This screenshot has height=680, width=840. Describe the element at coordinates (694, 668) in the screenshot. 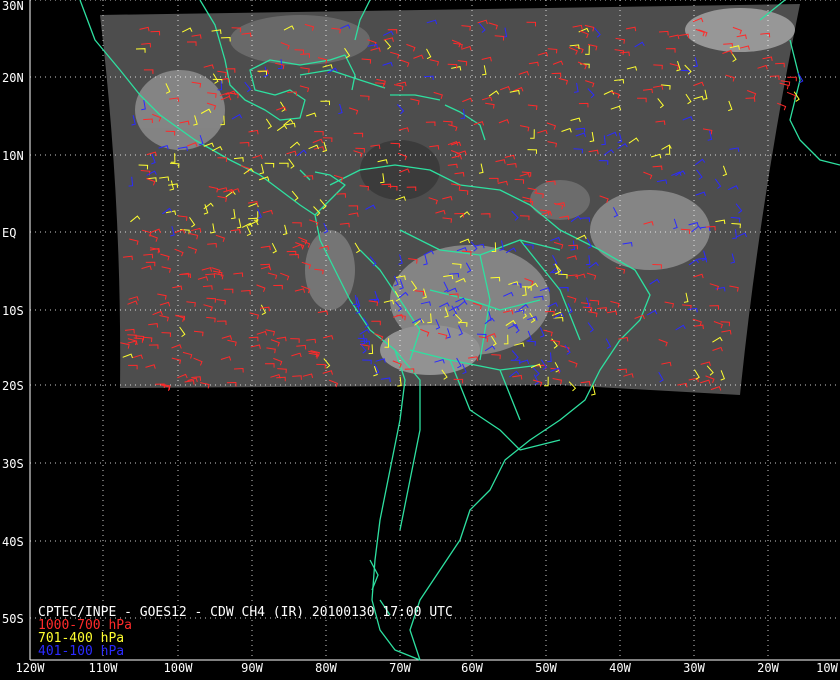

I see `lon-label-30w: 30W` at that location.